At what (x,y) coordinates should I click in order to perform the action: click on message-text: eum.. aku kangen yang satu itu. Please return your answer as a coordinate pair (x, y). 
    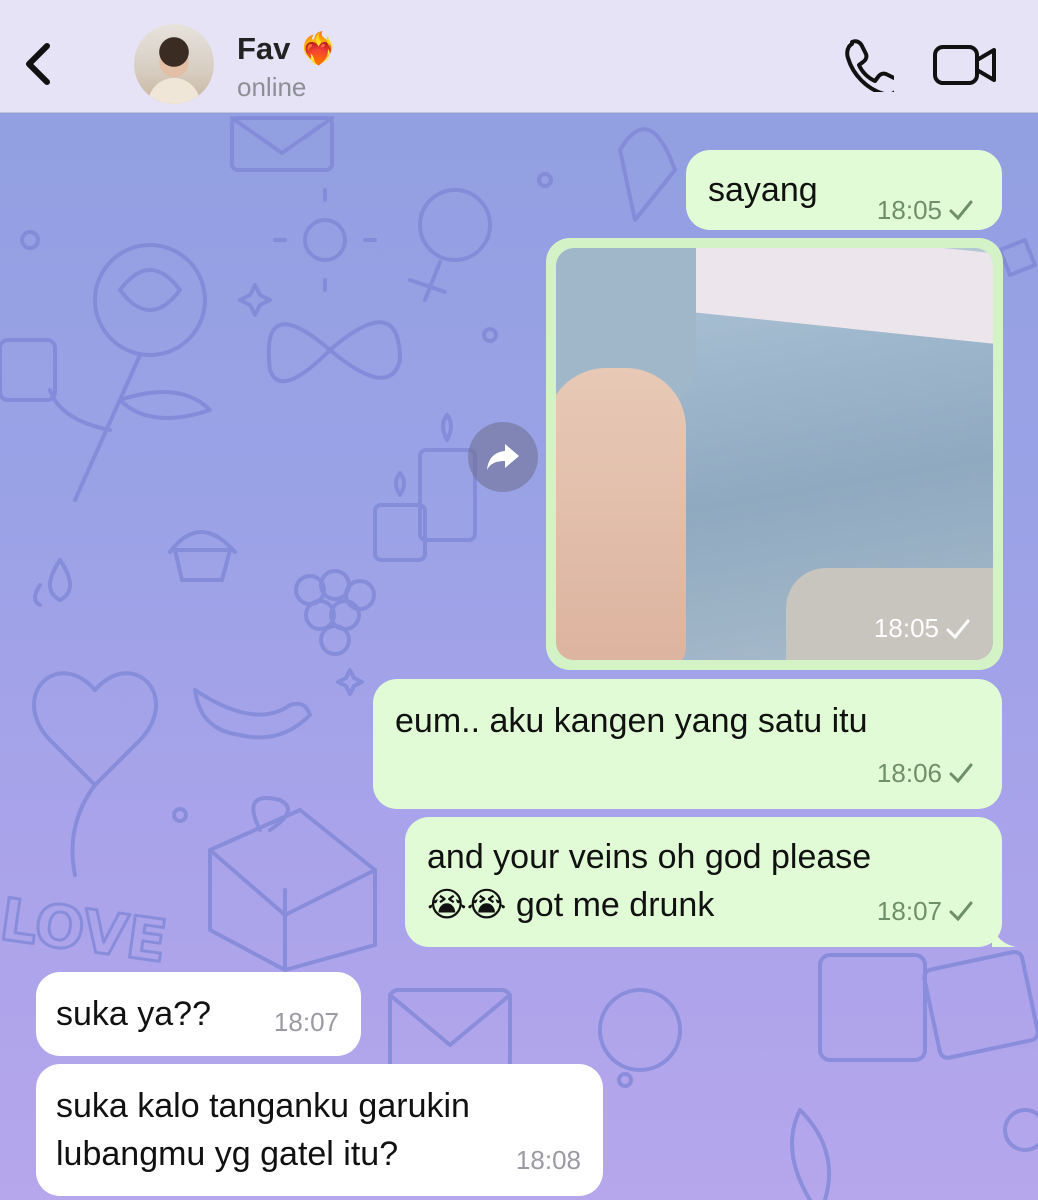
    Looking at the image, I should click on (631, 721).